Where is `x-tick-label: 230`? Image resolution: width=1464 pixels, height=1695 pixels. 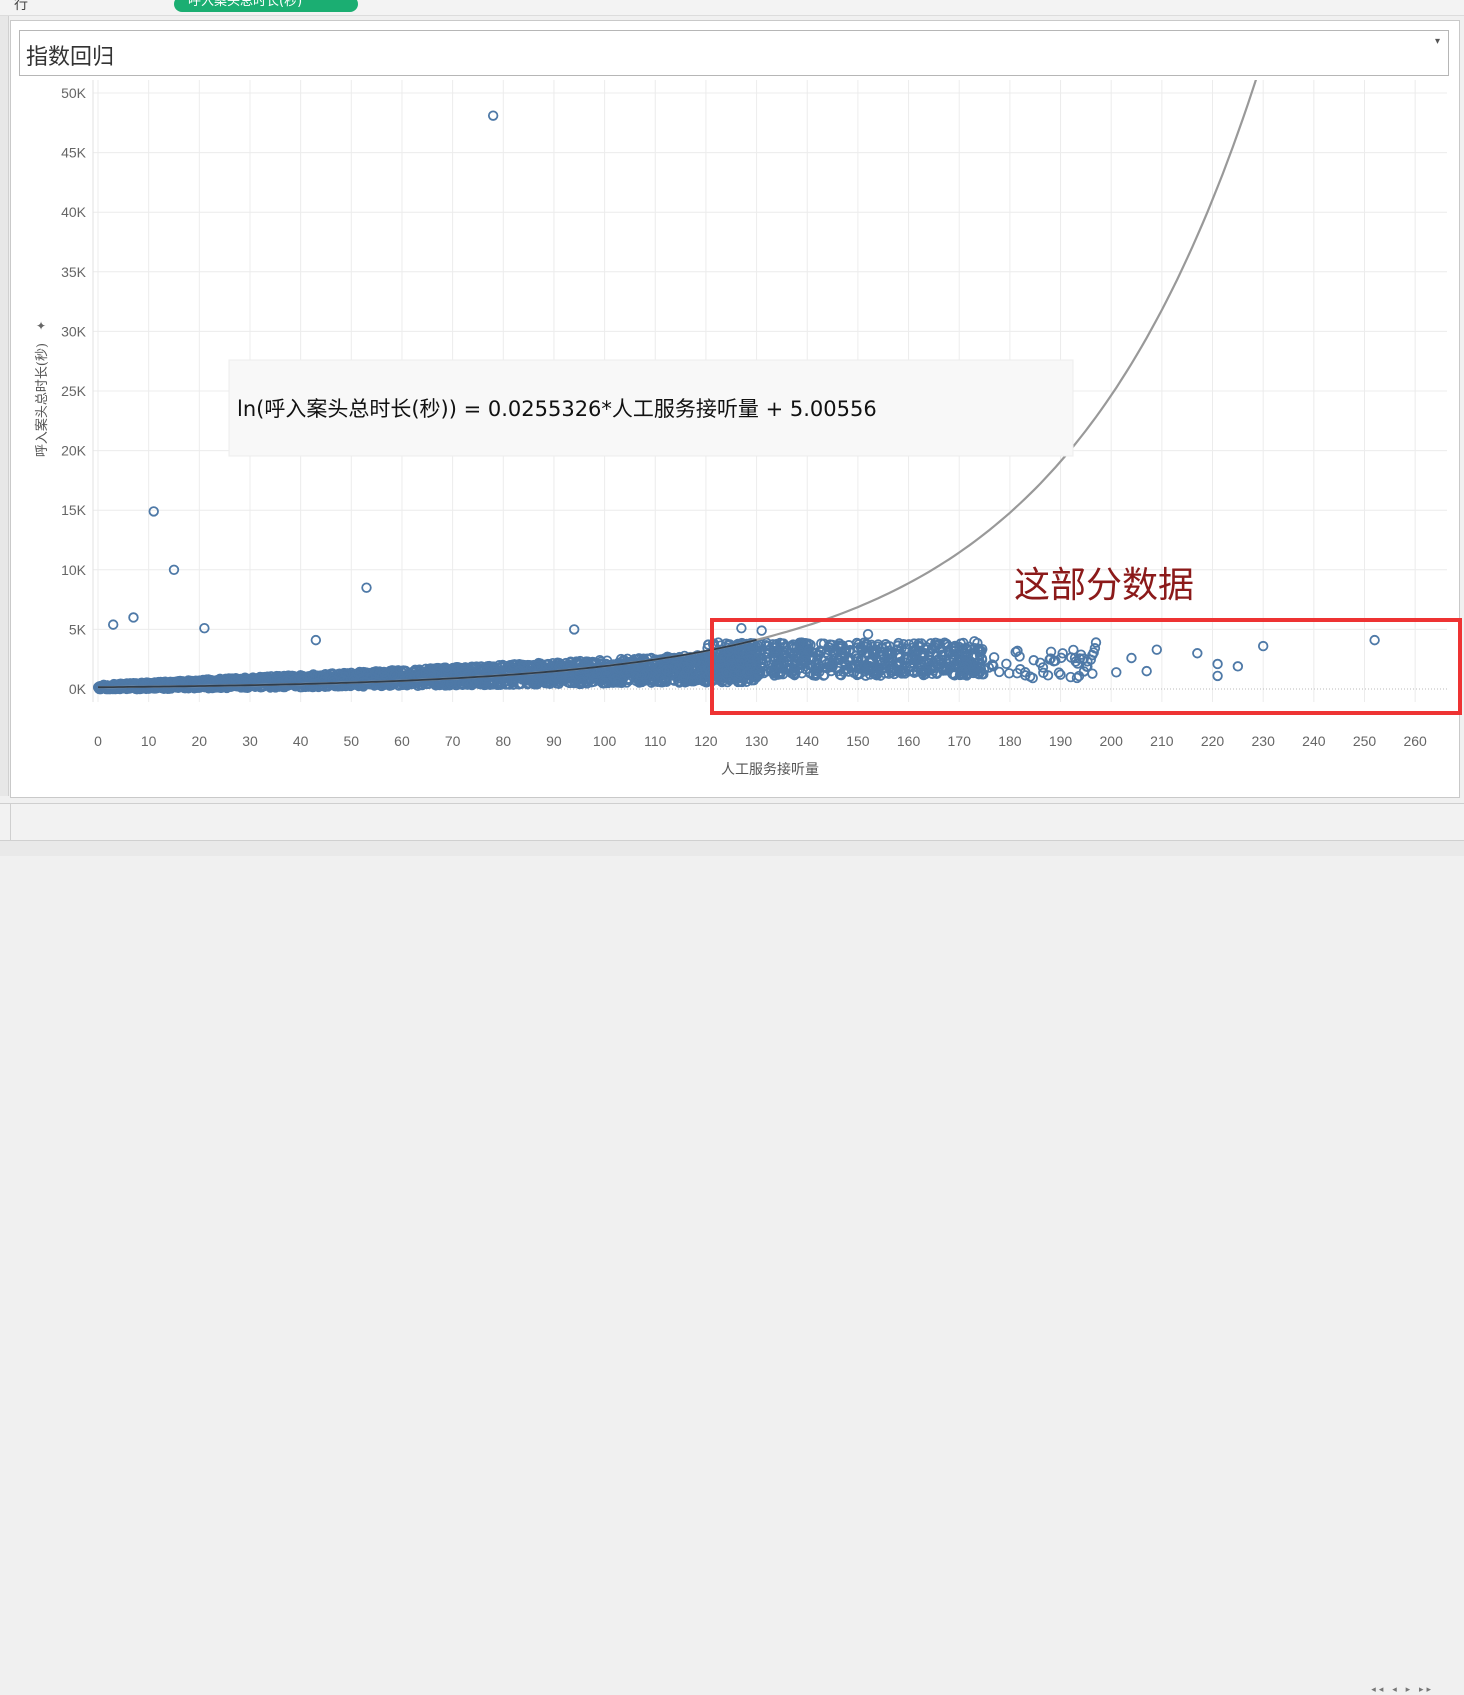 x-tick-label: 230 is located at coordinates (1264, 741).